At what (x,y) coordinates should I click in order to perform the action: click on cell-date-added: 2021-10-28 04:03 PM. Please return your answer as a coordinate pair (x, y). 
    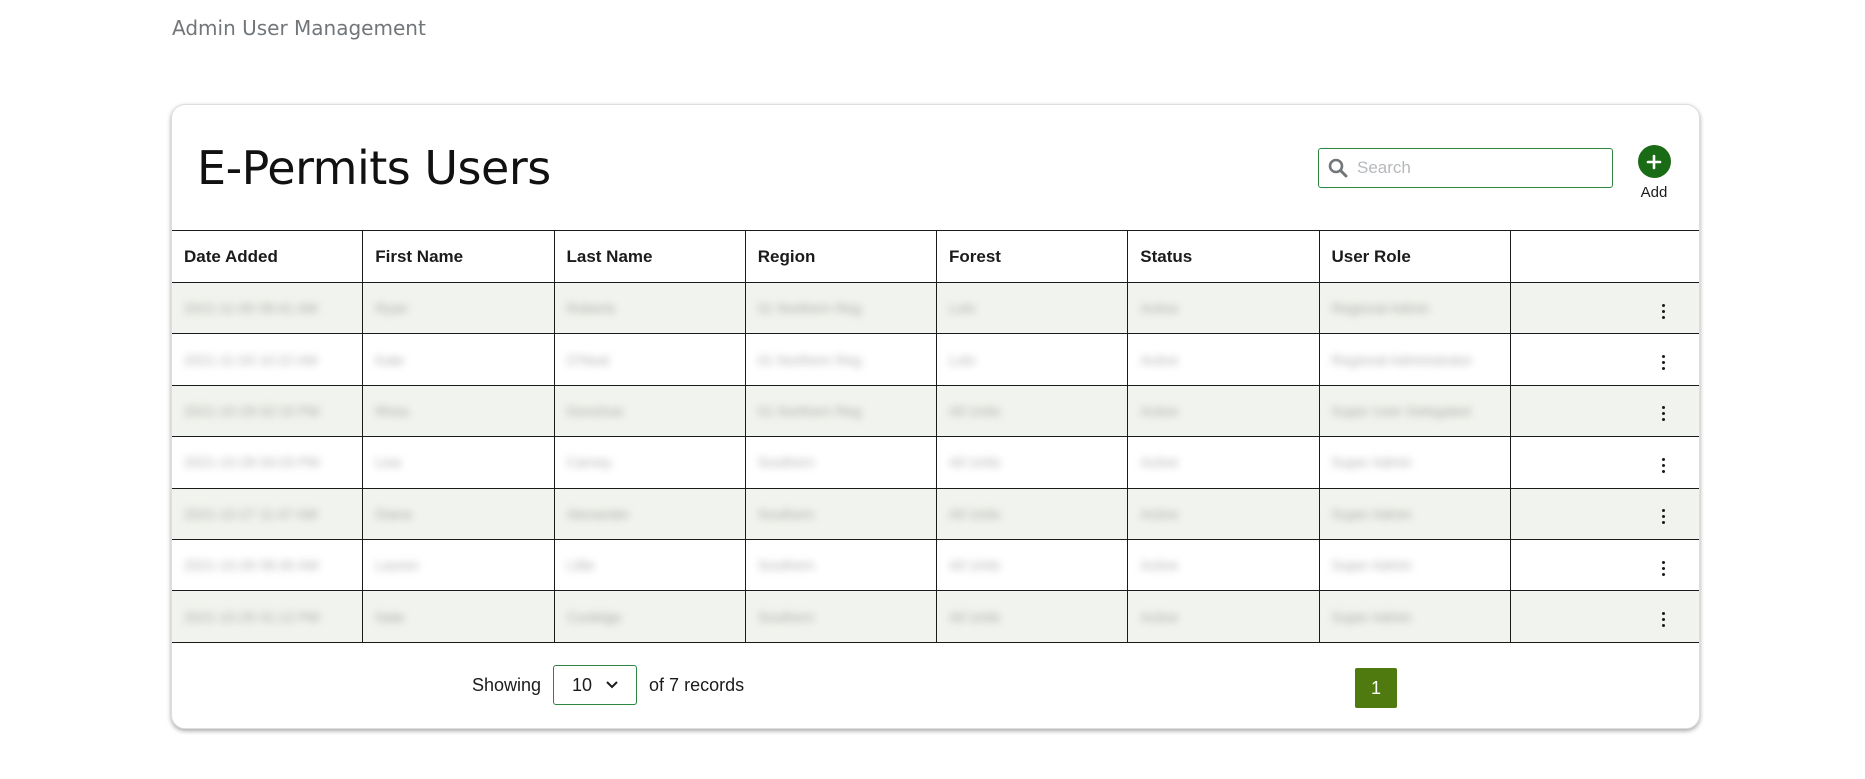
    Looking at the image, I should click on (268, 462).